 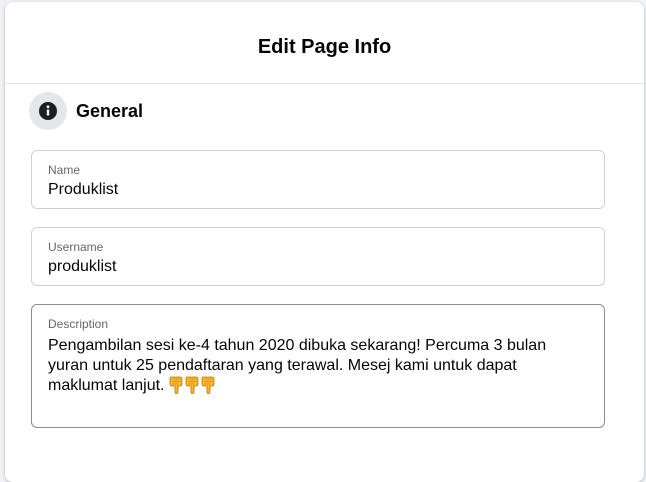 I want to click on name-field-value: Produklist, so click(x=318, y=190).